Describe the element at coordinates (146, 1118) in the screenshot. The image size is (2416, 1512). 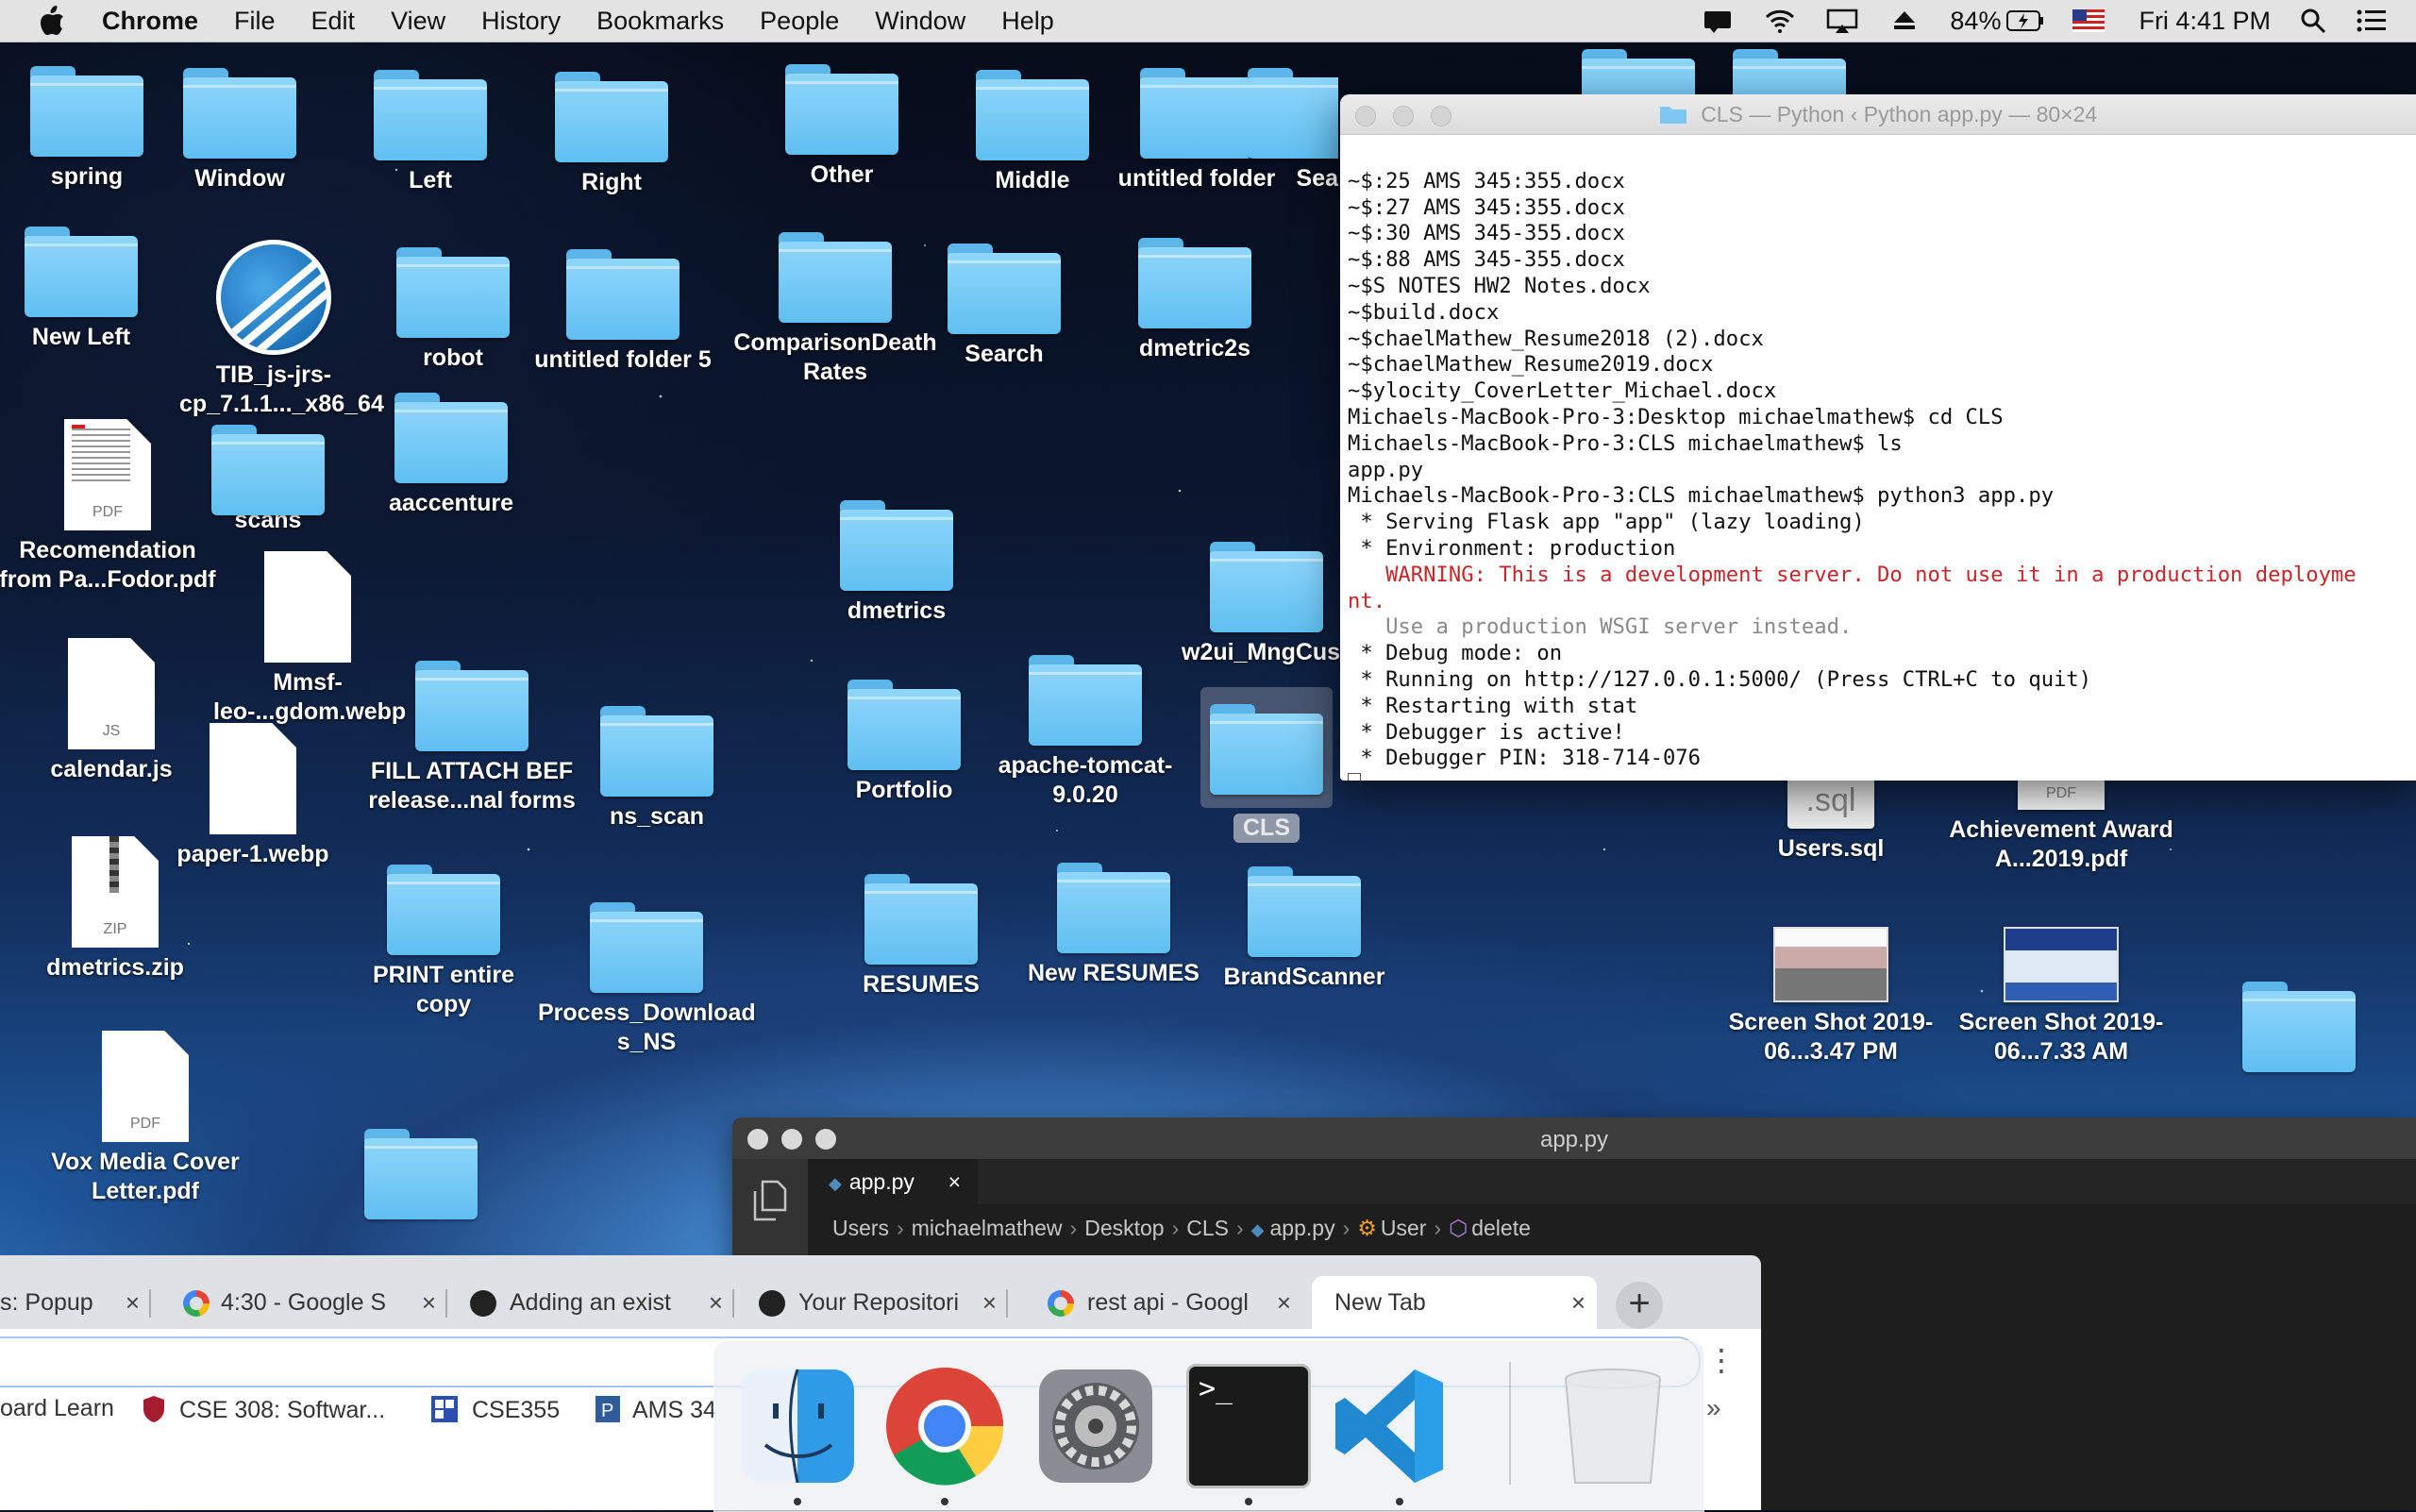
I see `desktop-file-vox-media-pdf: PDF Vox Media Cover Letter.pdf` at that location.